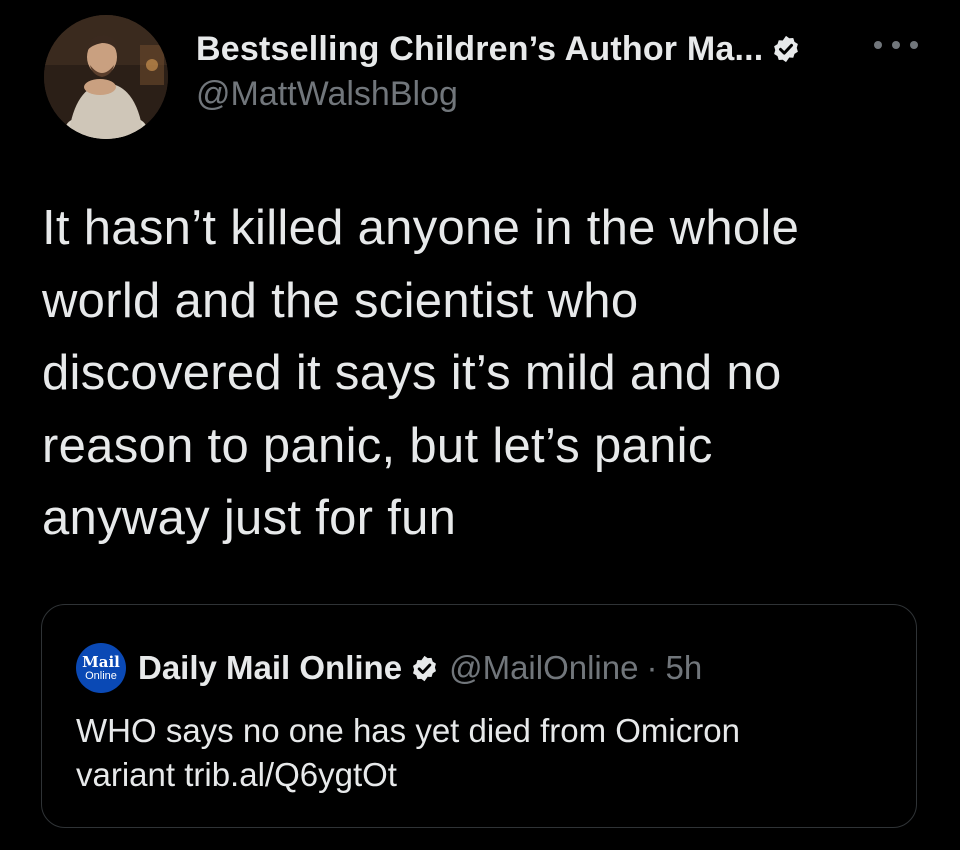  I want to click on quoted-avatar: Mail Online, so click(101, 668).